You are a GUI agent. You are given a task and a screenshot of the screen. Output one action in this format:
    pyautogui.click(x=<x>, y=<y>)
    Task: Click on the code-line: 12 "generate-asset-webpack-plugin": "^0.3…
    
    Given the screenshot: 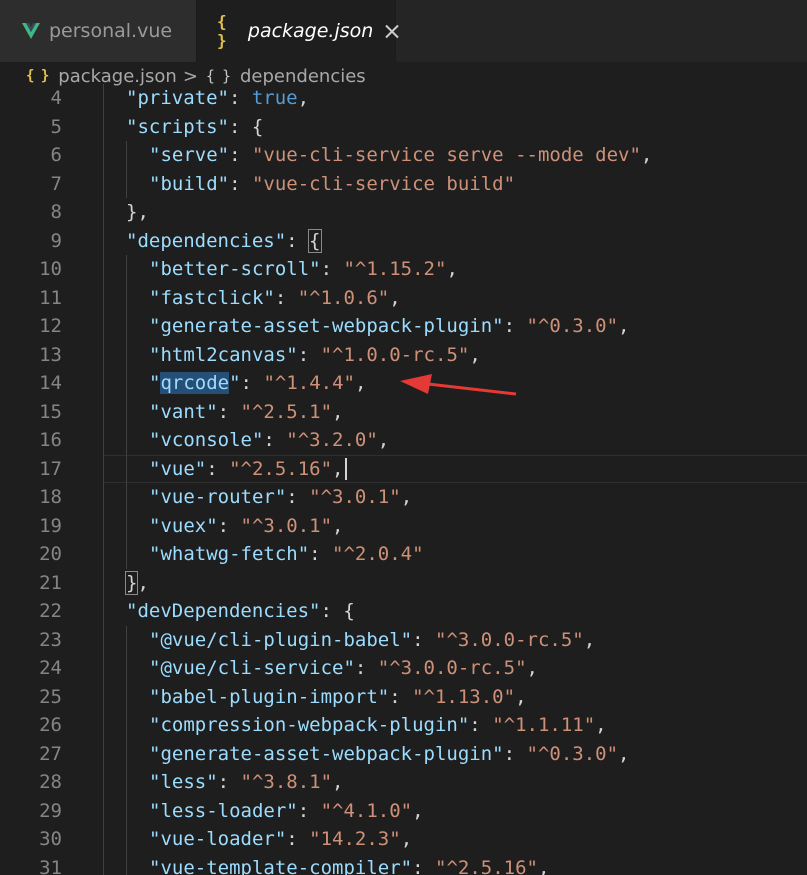 What is the action you would take?
    pyautogui.click(x=403, y=326)
    